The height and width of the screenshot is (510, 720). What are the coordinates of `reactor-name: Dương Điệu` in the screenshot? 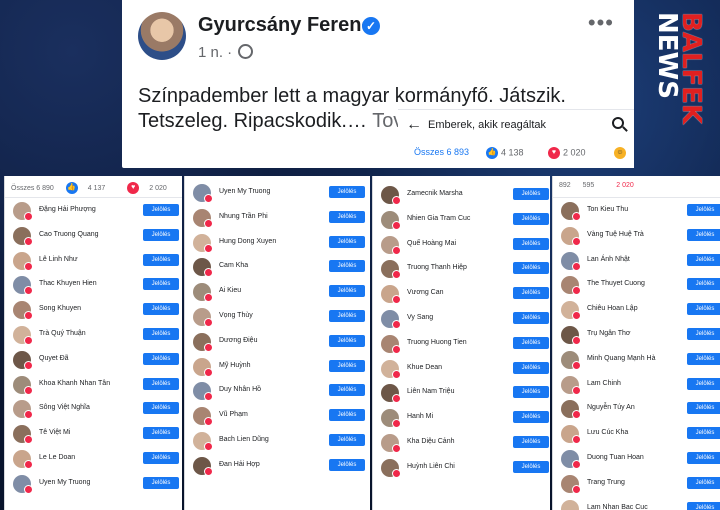 It's located at (238, 340).